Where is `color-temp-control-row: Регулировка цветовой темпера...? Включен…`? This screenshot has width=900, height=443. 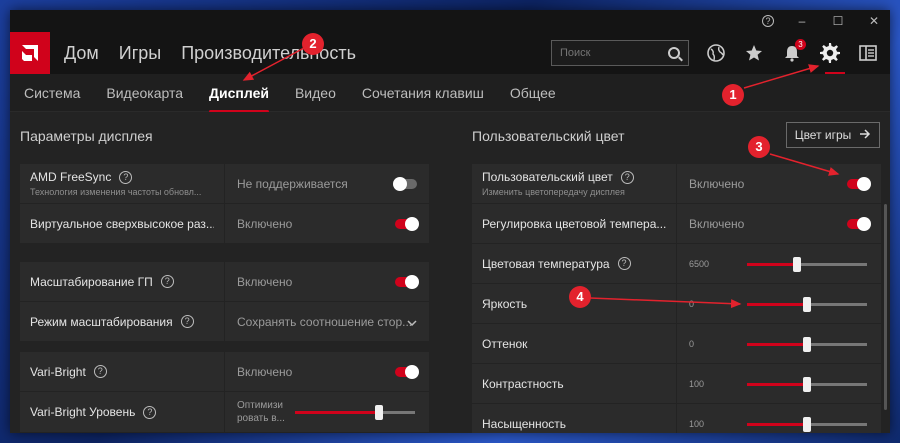 color-temp-control-row: Регулировка цветовой темпера...? Включен… is located at coordinates (676, 224).